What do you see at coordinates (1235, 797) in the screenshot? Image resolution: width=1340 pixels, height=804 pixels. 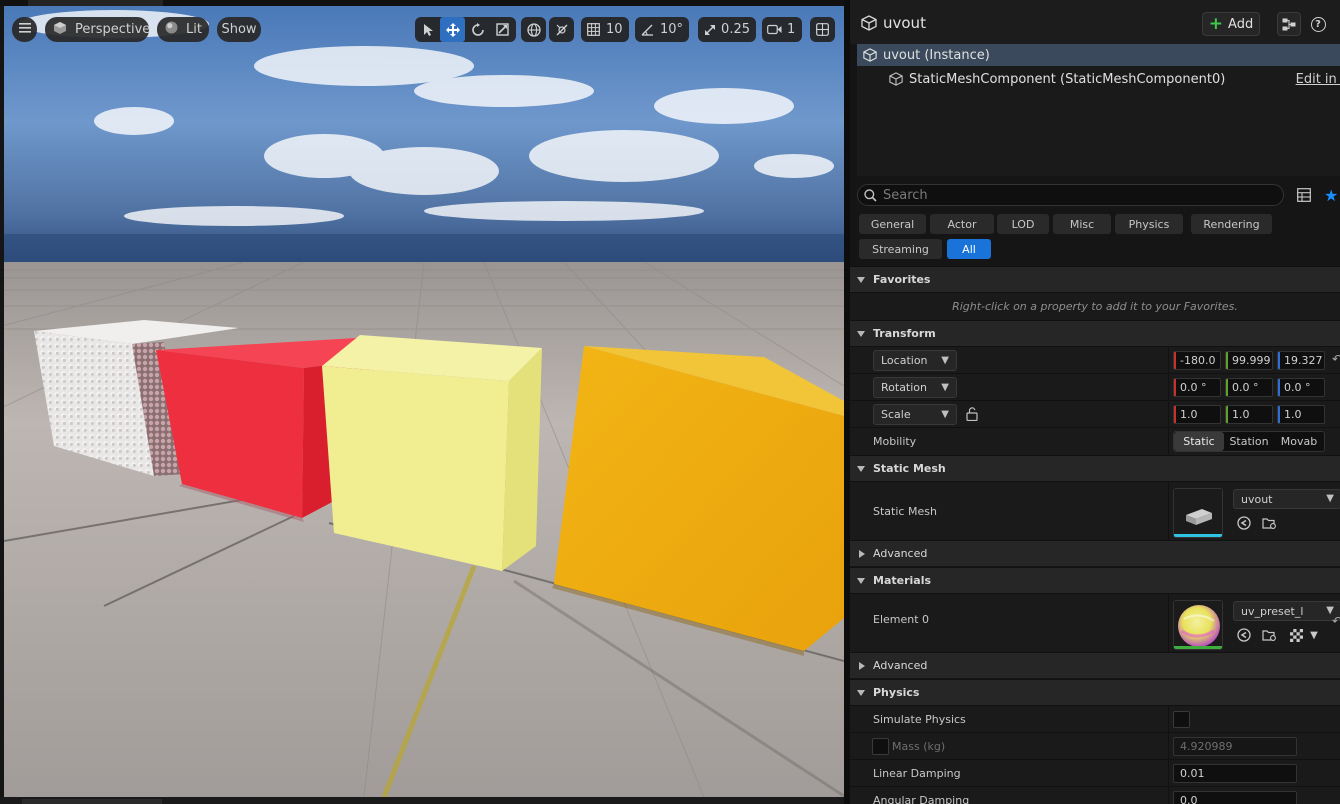 I see `angular-damping-field: 0.0` at bounding box center [1235, 797].